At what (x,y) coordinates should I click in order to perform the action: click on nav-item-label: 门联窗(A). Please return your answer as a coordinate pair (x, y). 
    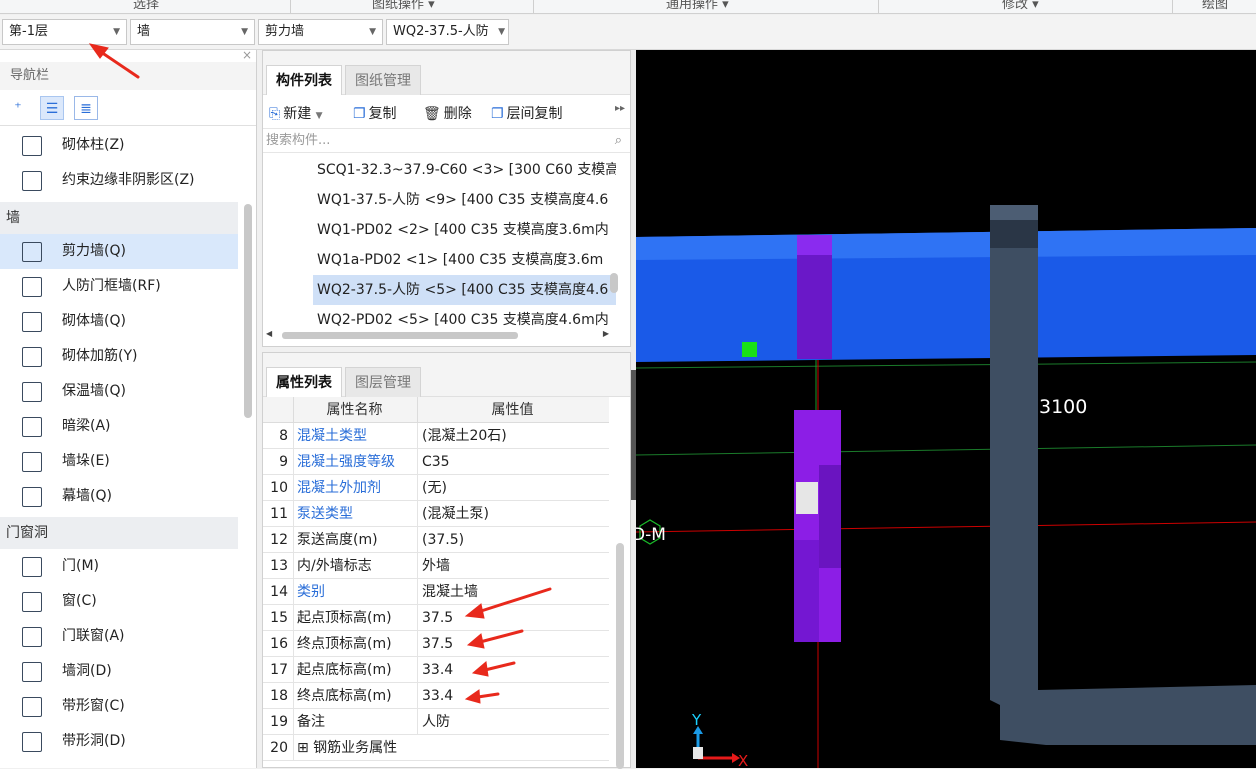
    Looking at the image, I should click on (93, 636).